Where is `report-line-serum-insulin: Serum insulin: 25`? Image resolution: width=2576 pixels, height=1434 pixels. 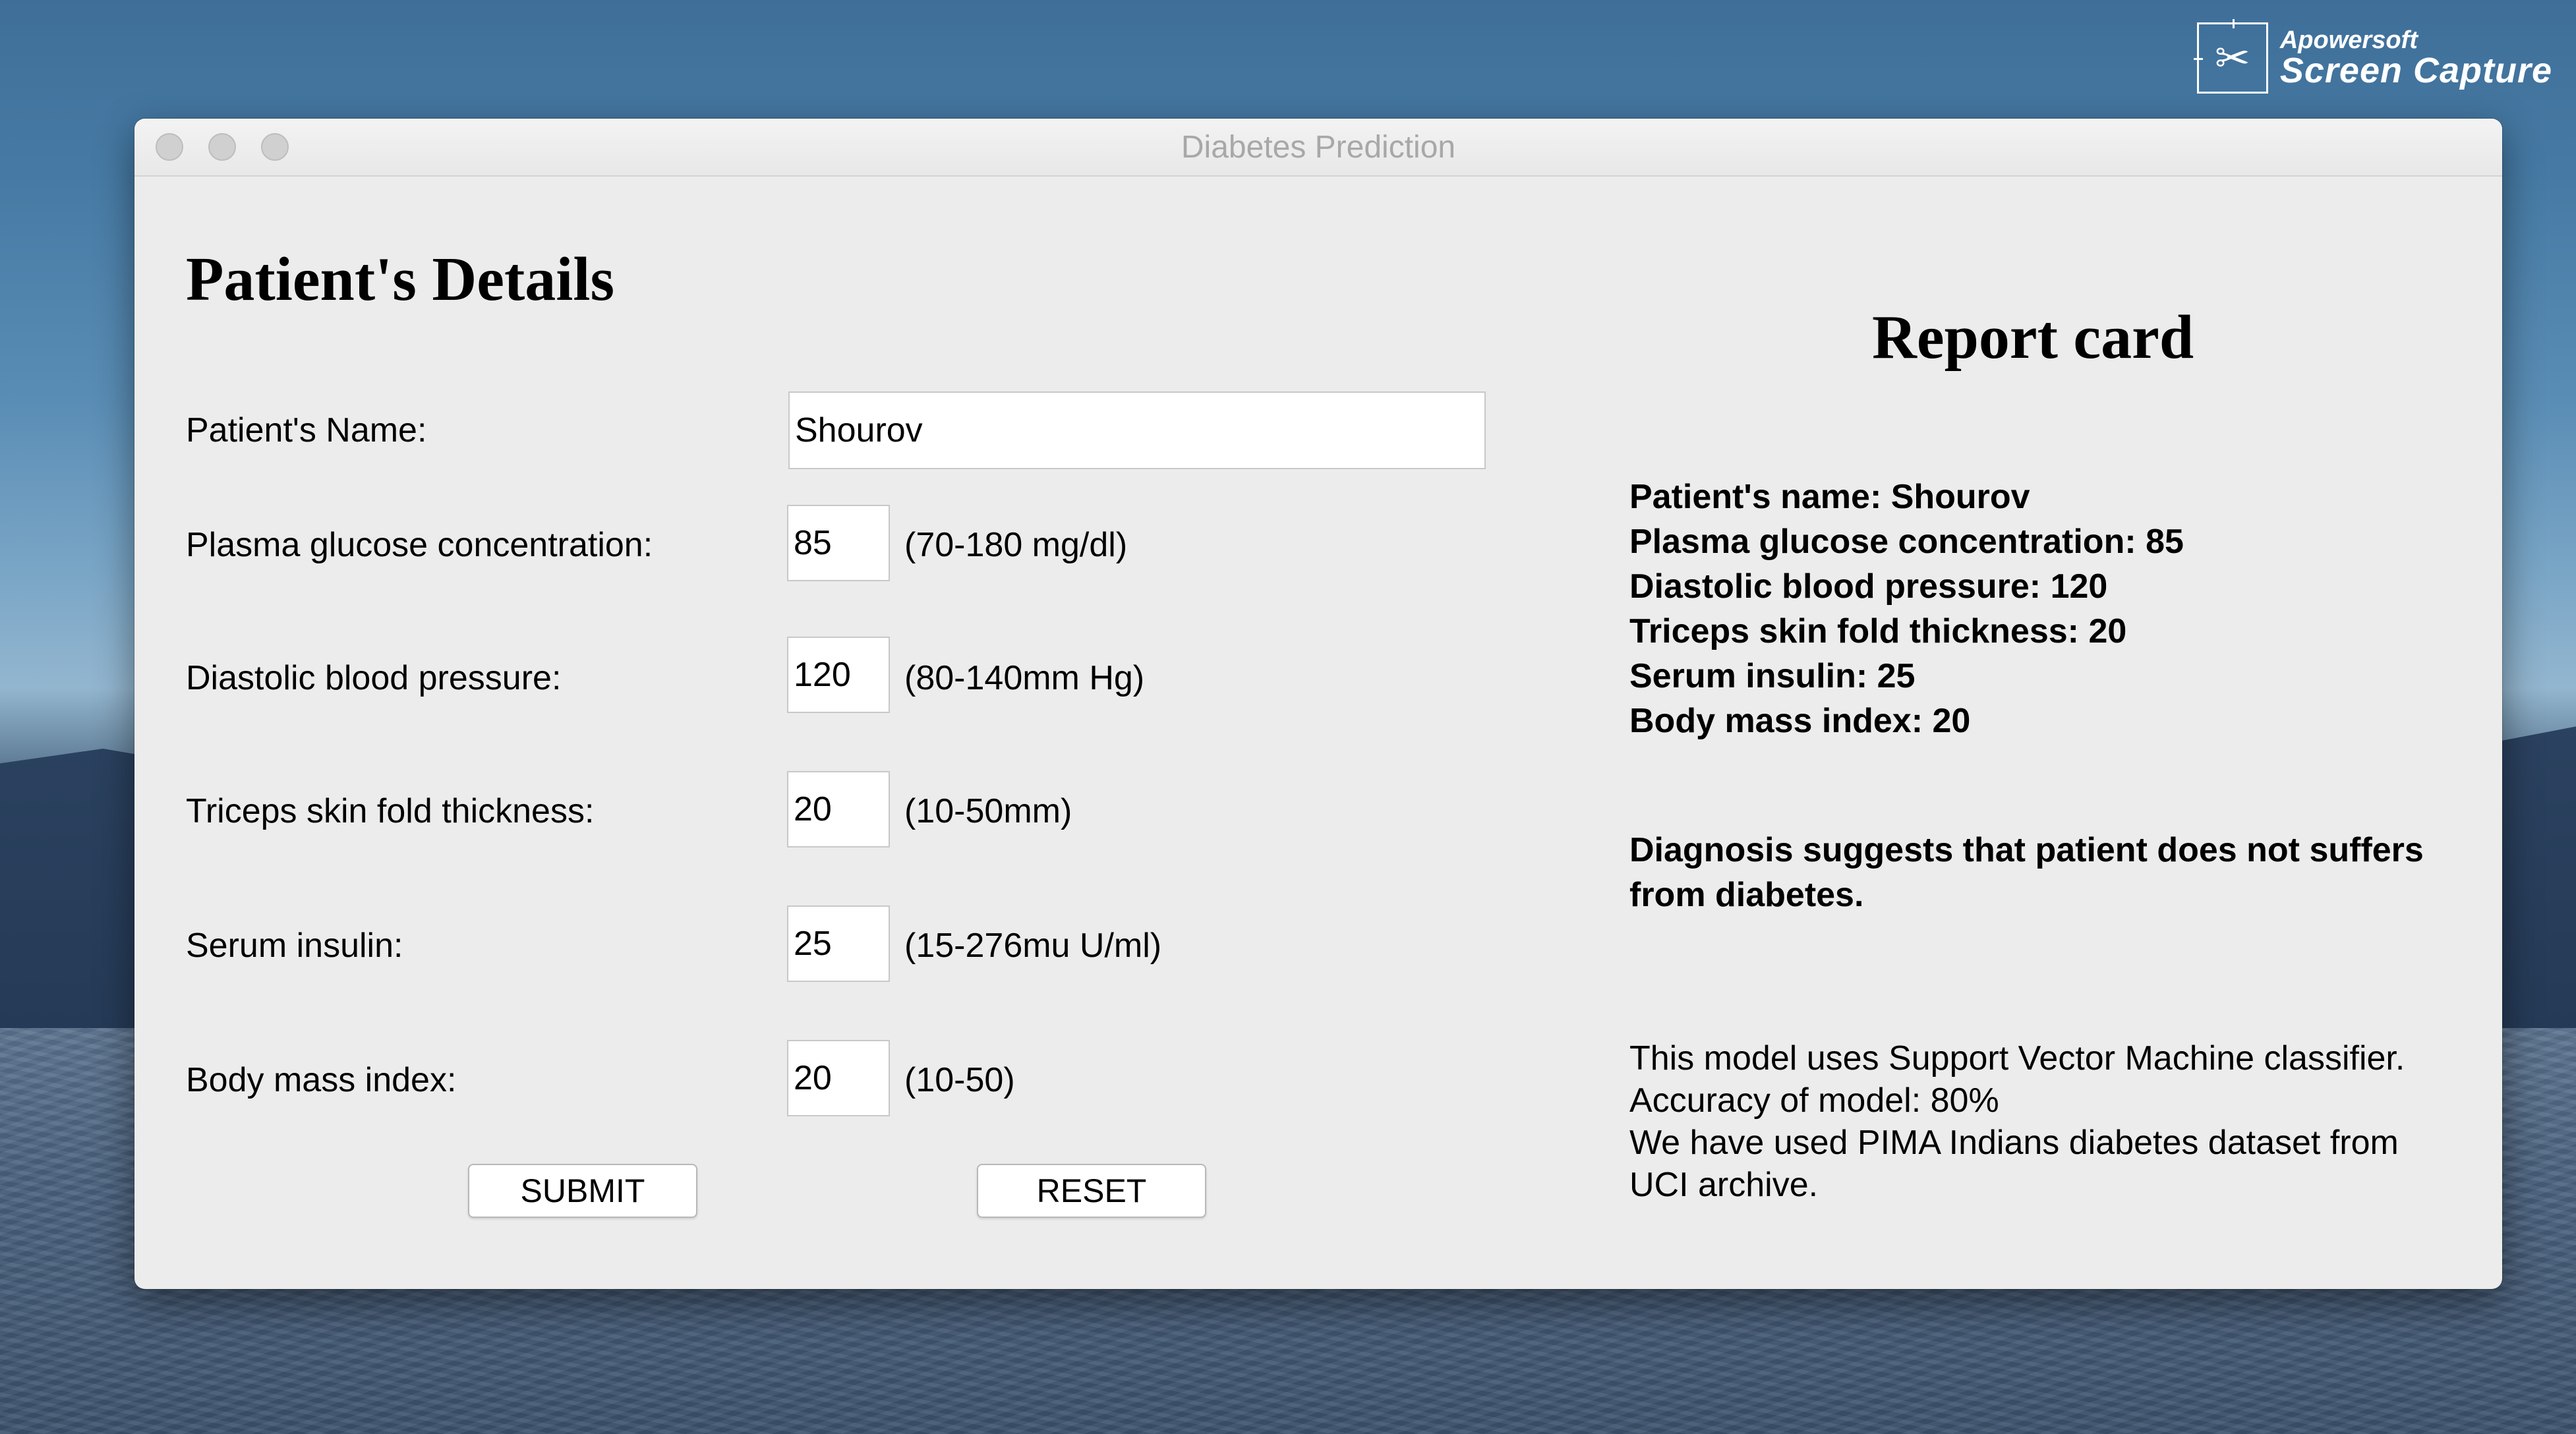 report-line-serum-insulin: Serum insulin: 25 is located at coordinates (1772, 676).